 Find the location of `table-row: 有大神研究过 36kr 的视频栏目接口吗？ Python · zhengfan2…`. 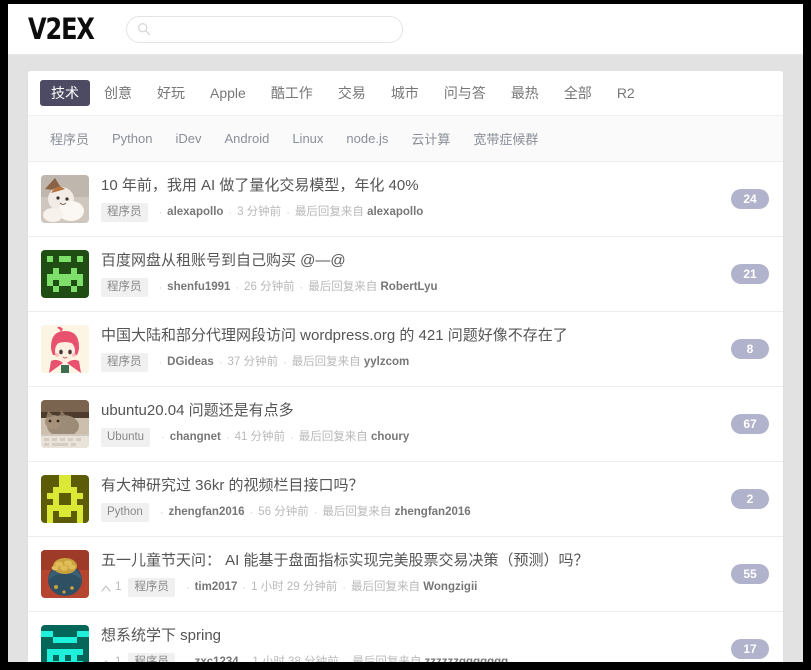

table-row: 有大神研究过 36kr 的视频栏目接口吗？ Python · zhengfan2… is located at coordinates (405, 498).